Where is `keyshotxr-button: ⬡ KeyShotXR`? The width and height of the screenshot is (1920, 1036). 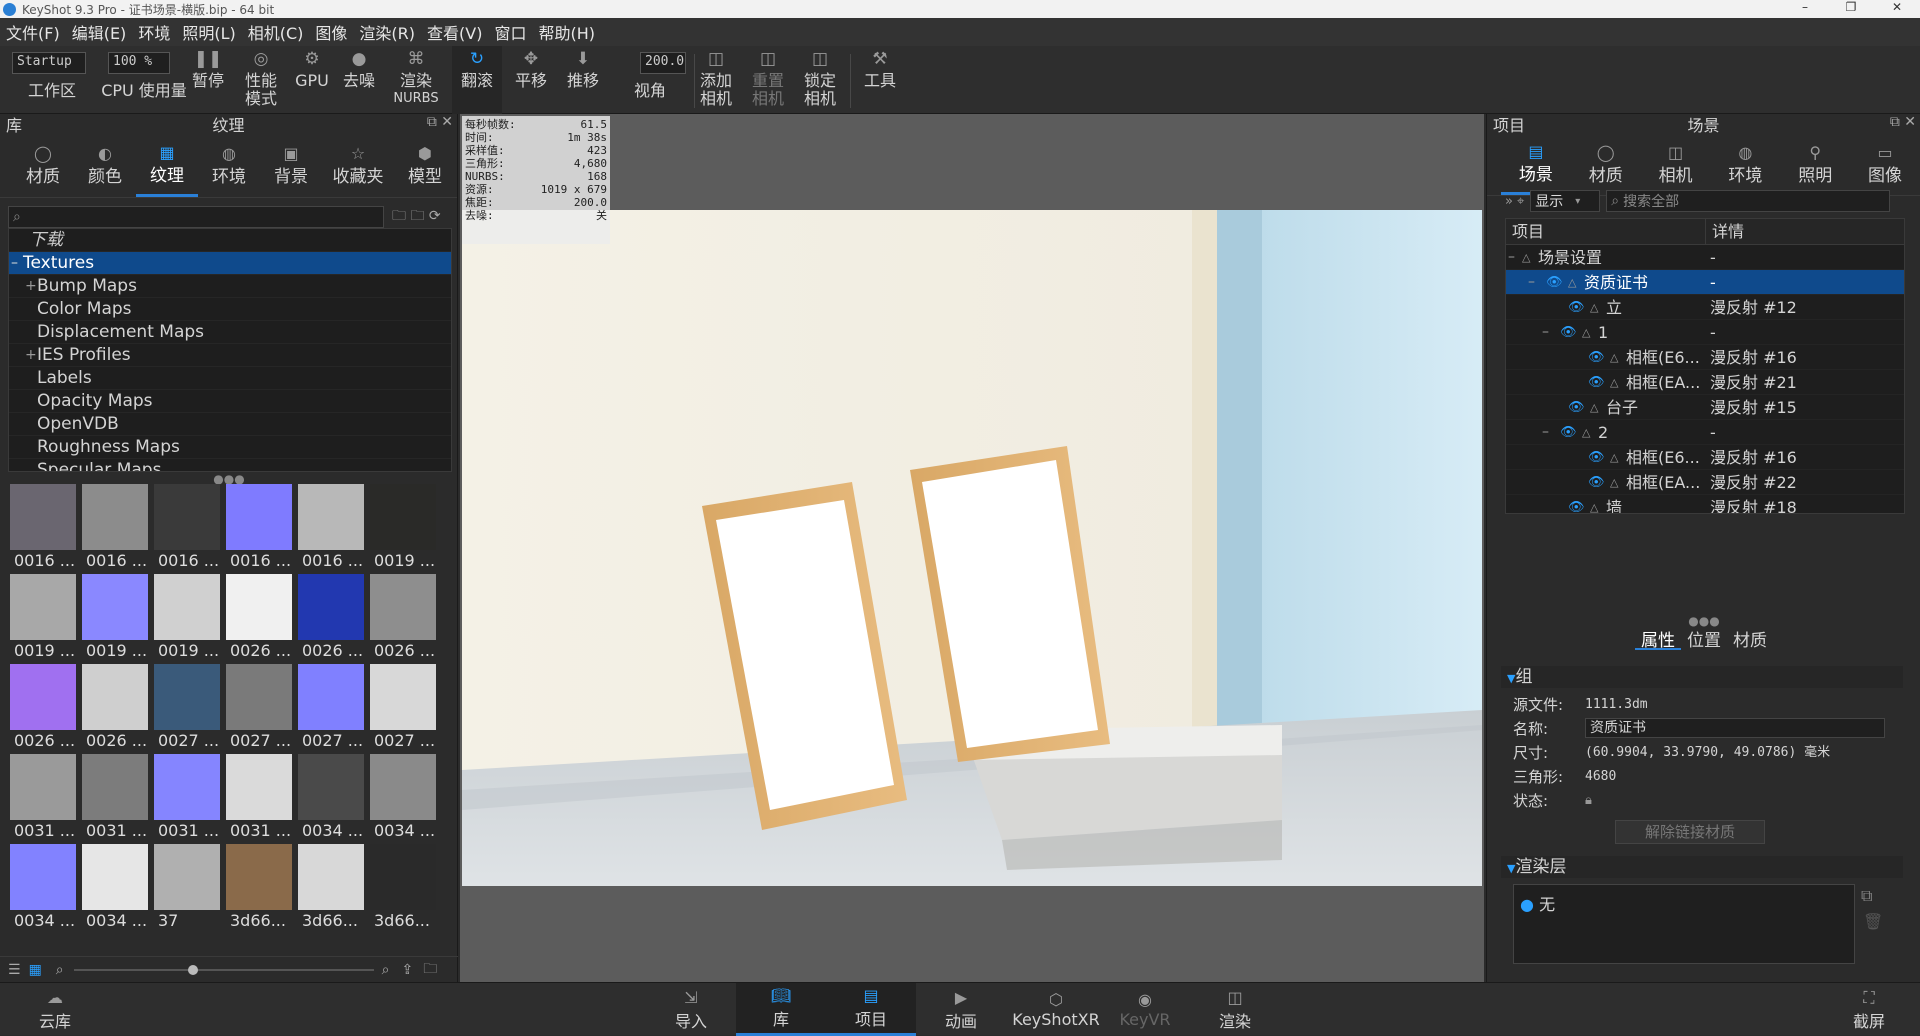
keyshotxr-button: ⬡ KeyShotXR is located at coordinates (1056, 1009).